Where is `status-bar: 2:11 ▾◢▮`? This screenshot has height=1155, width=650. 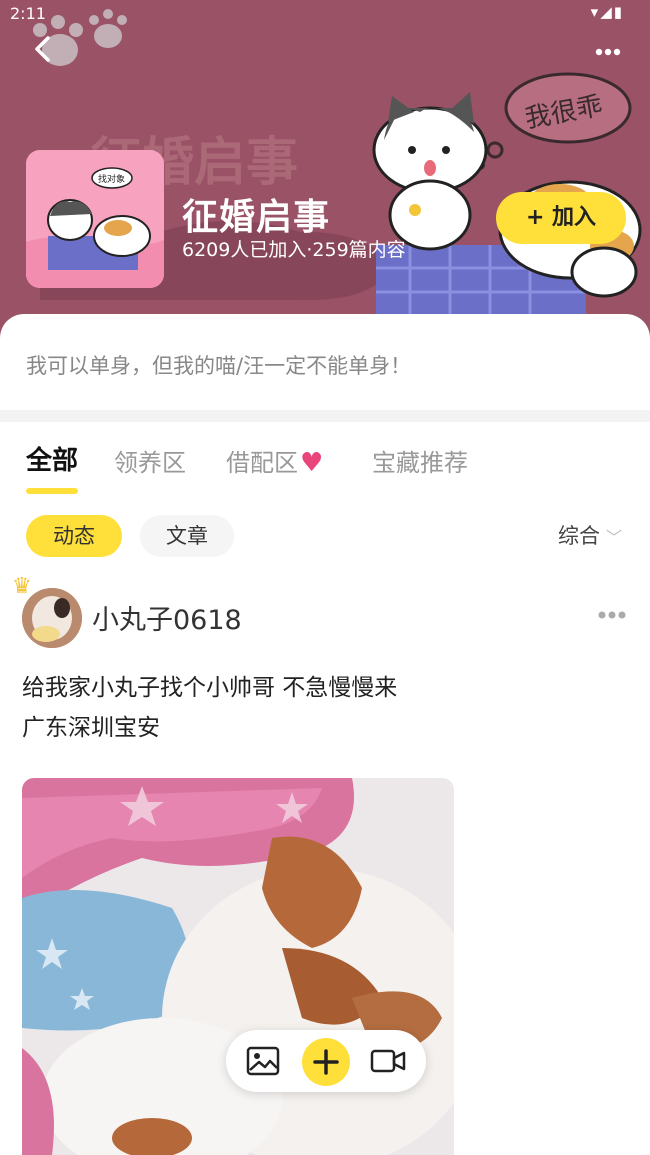
status-bar: 2:11 ▾◢▮ is located at coordinates (325, 14).